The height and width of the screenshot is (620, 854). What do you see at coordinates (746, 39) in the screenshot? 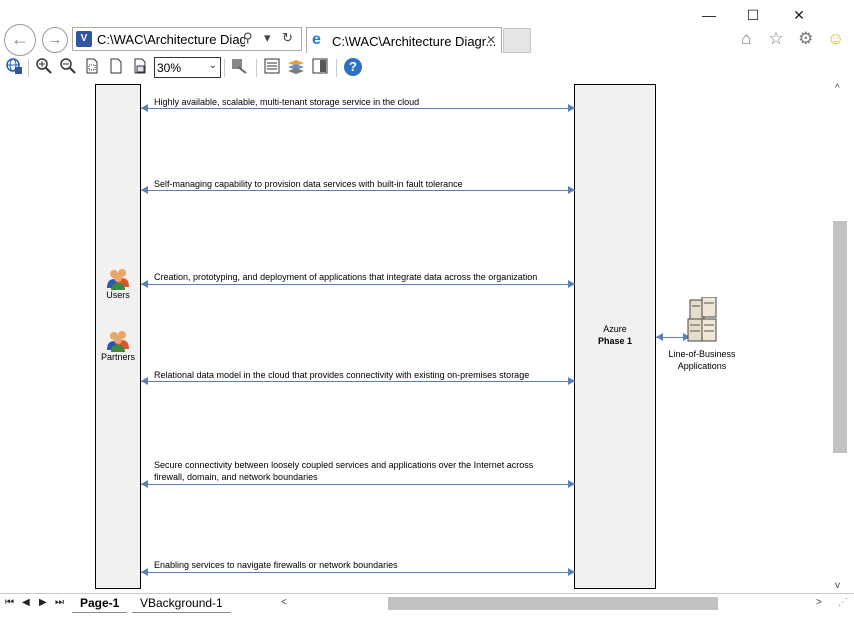
I see `home-icon: ⌂` at bounding box center [746, 39].